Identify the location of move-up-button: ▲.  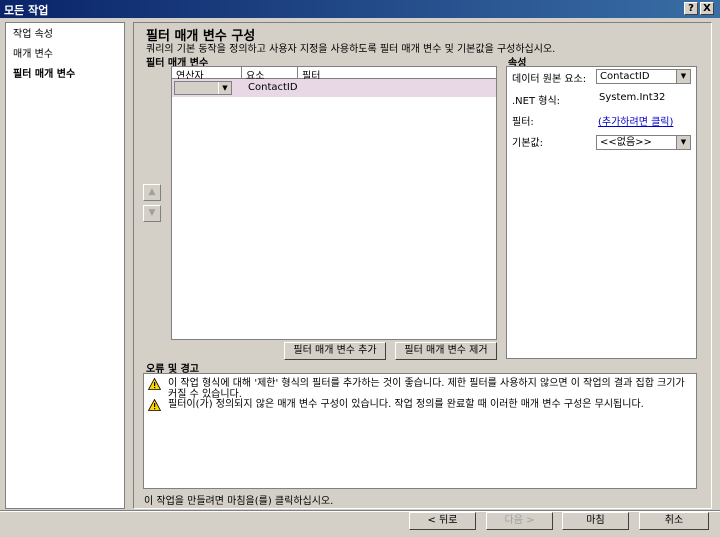
(152, 192).